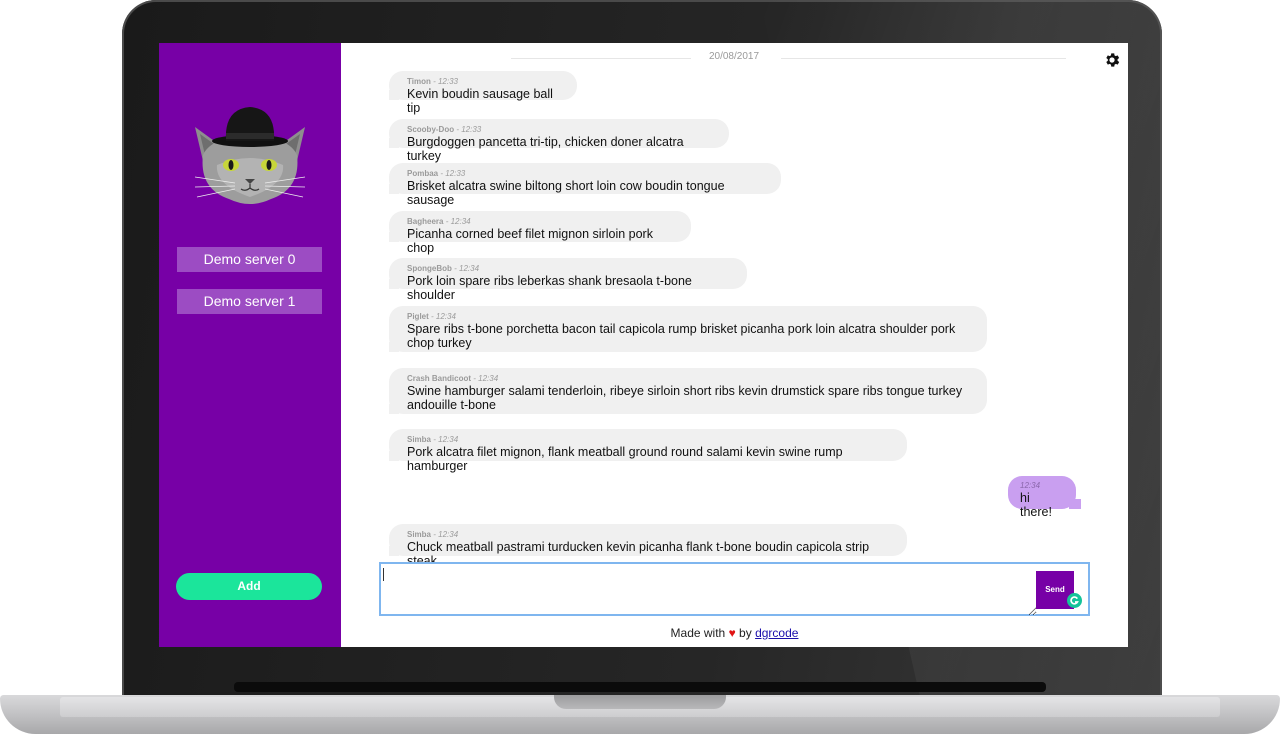 This screenshot has height=734, width=1280. I want to click on message-meta: Scooby-Doo - 12:33, so click(444, 129).